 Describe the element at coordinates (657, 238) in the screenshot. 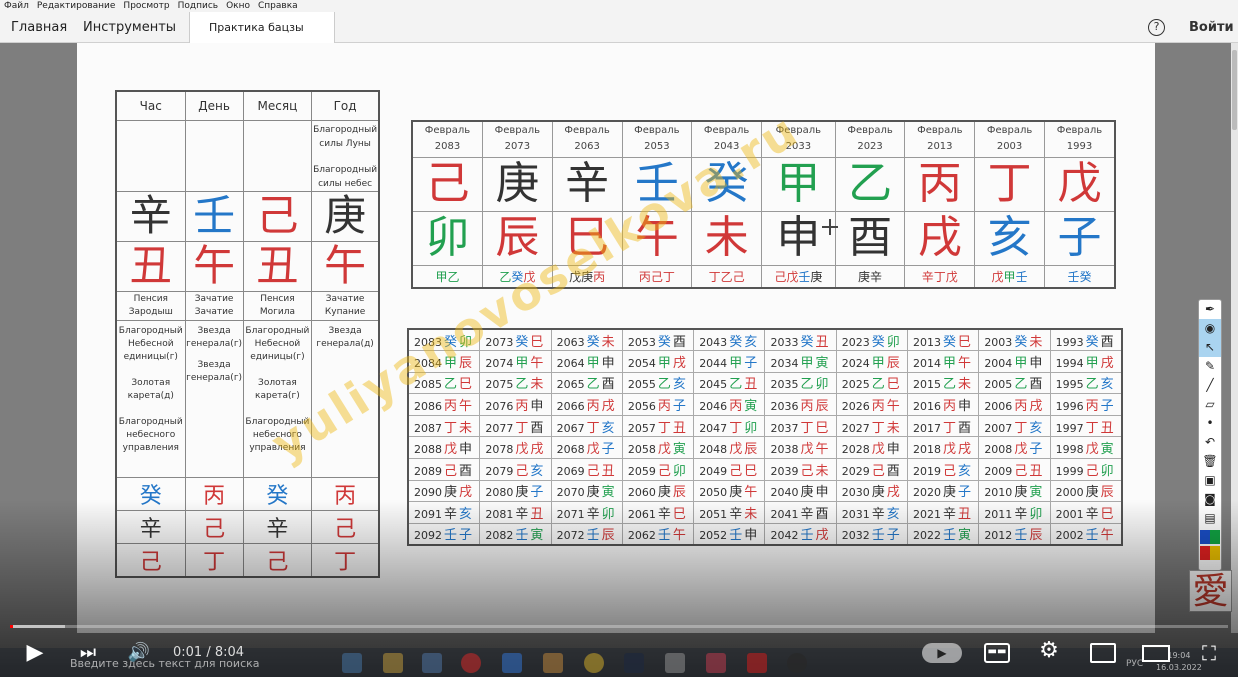

I see `month-branch-cell: 午` at that location.